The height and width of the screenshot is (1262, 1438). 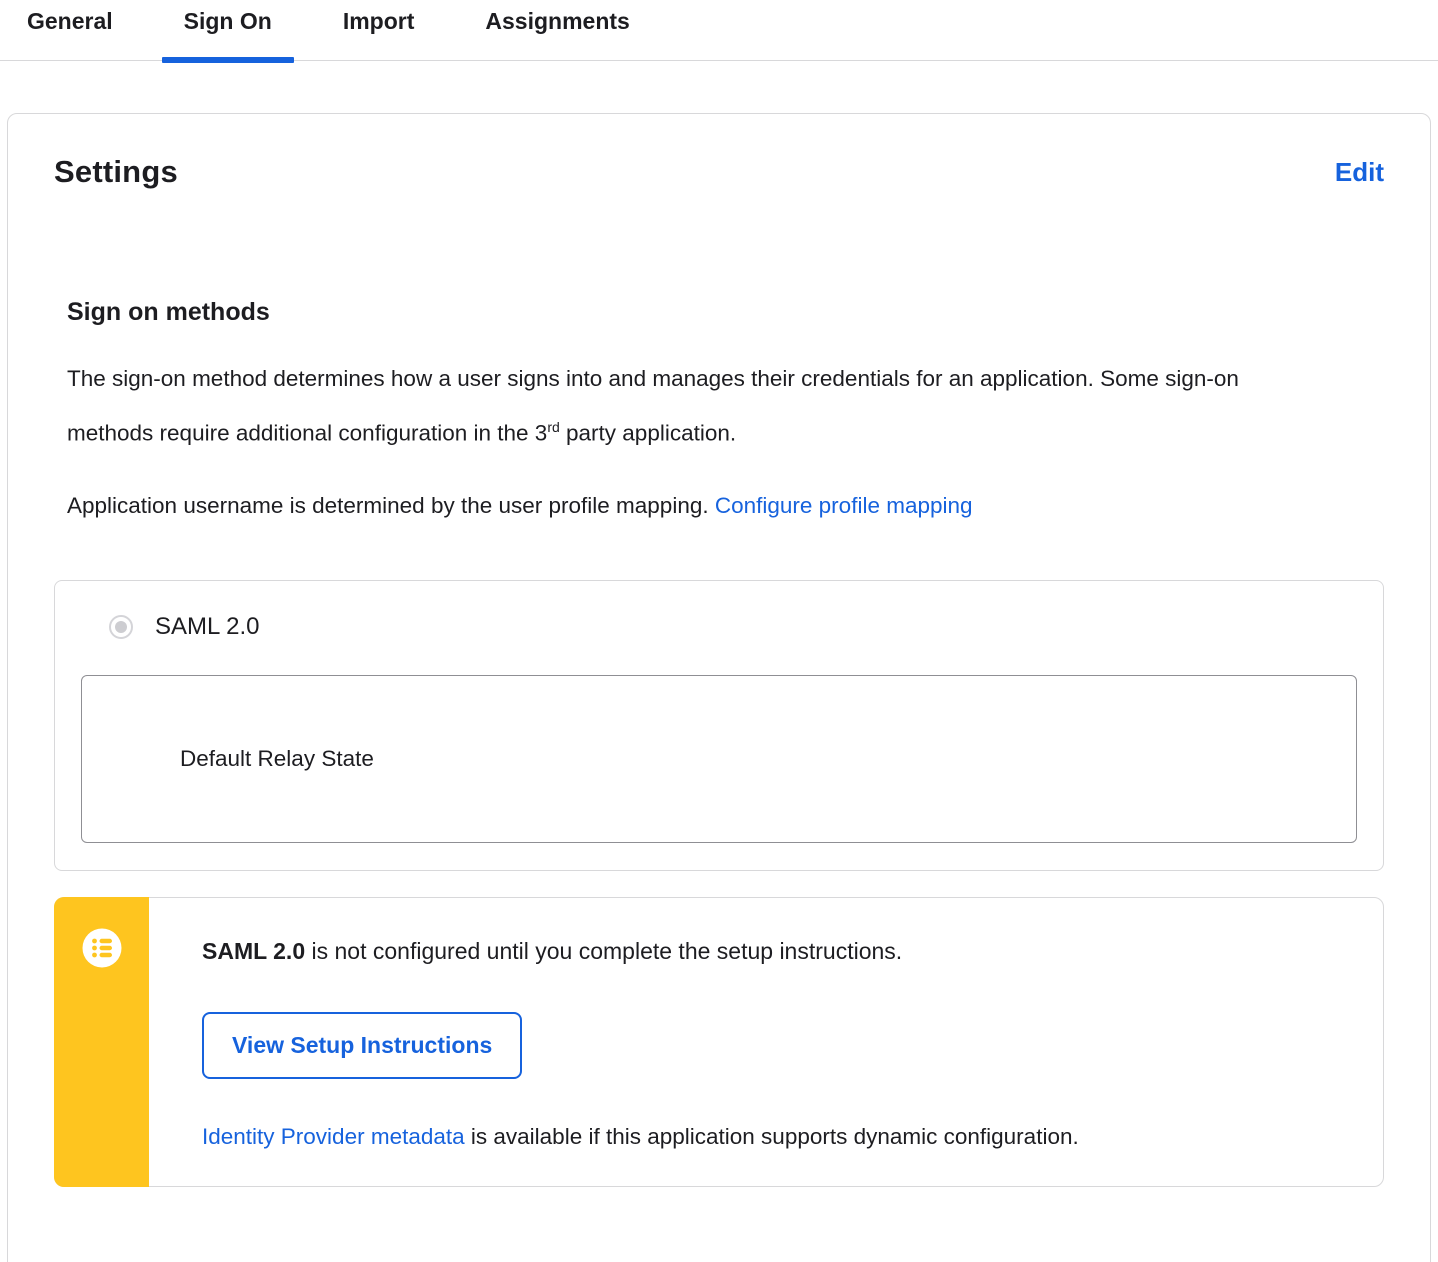 What do you see at coordinates (207, 626) in the screenshot?
I see `saml-radio-label: SAML 2.0` at bounding box center [207, 626].